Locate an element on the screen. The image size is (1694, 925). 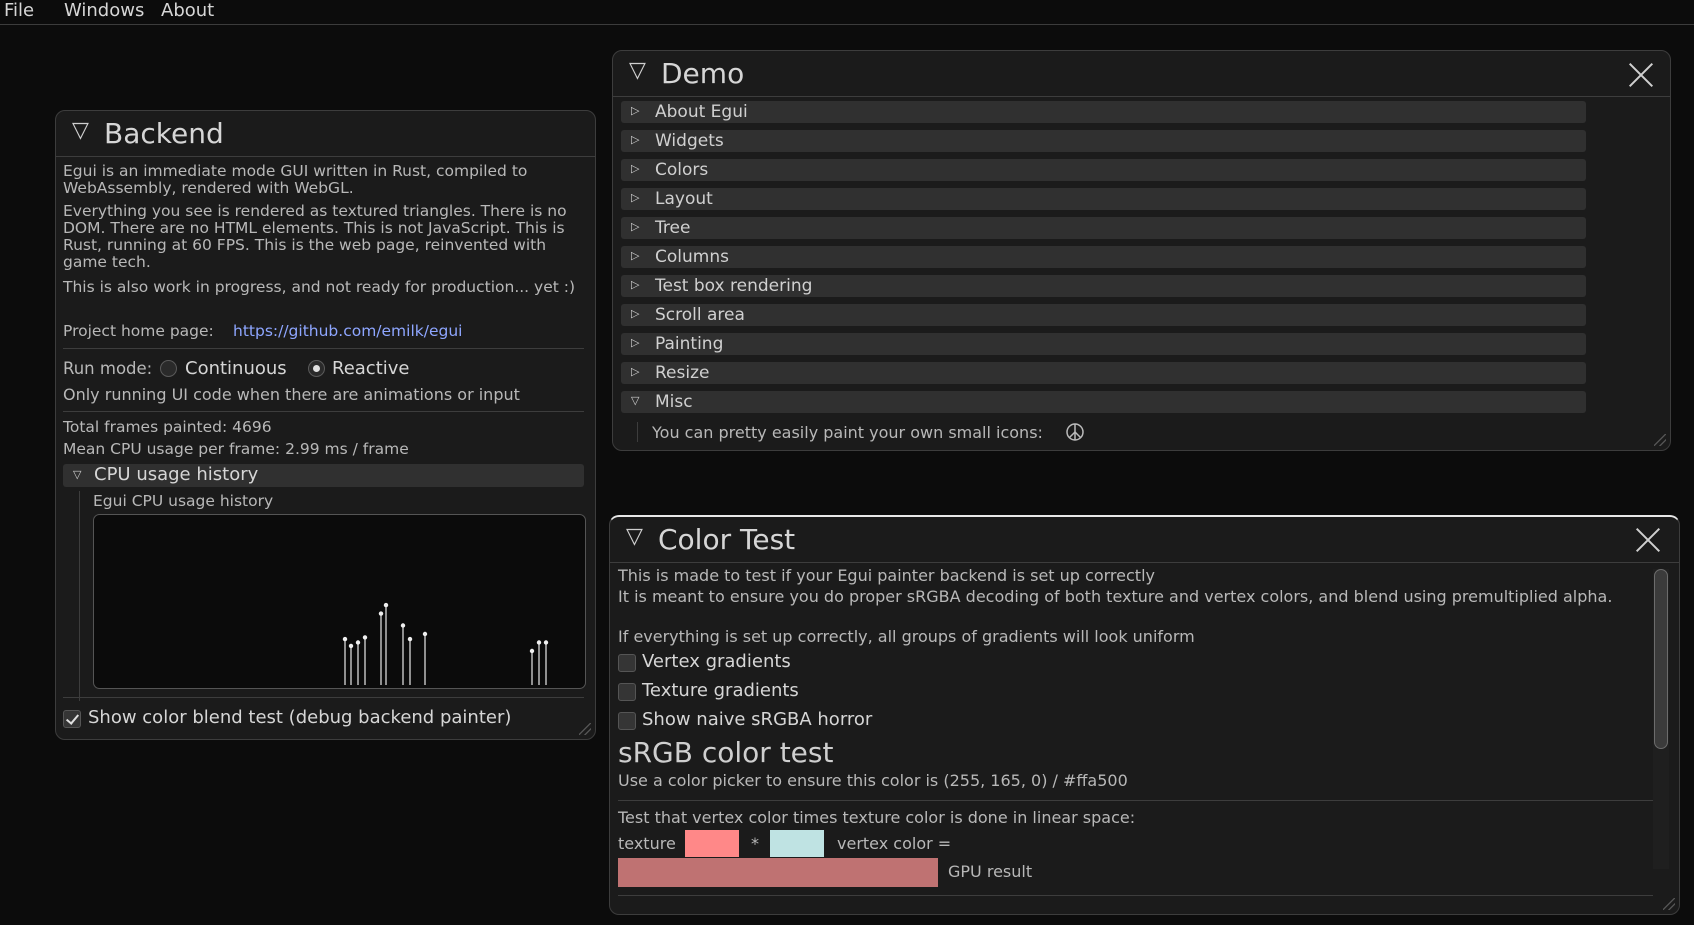
gpu-result-swatch is located at coordinates (778, 872).